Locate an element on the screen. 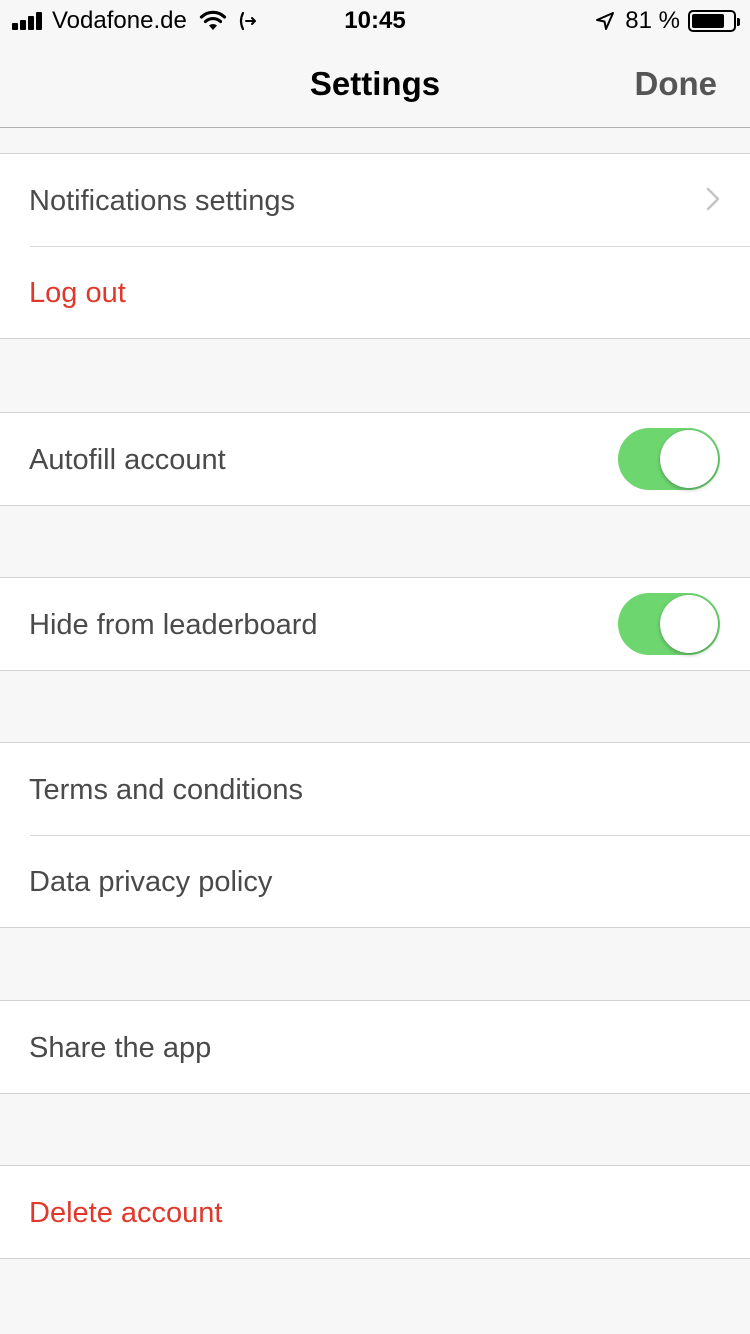 The height and width of the screenshot is (1334, 750). hide-from-leaderboard-label: Hide from leaderboard is located at coordinates (173, 625).